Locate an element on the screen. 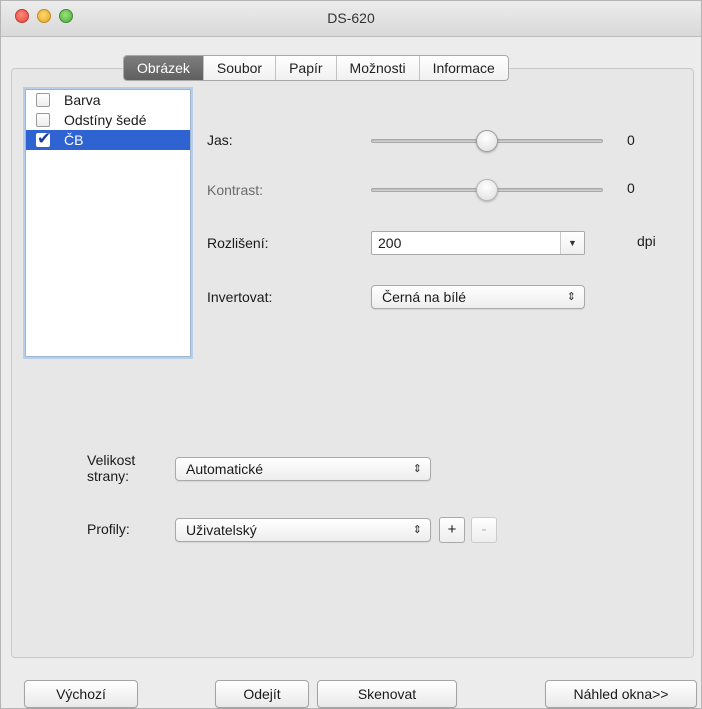 This screenshot has width=702, height=709. brightness-label: Jas: is located at coordinates (220, 140).